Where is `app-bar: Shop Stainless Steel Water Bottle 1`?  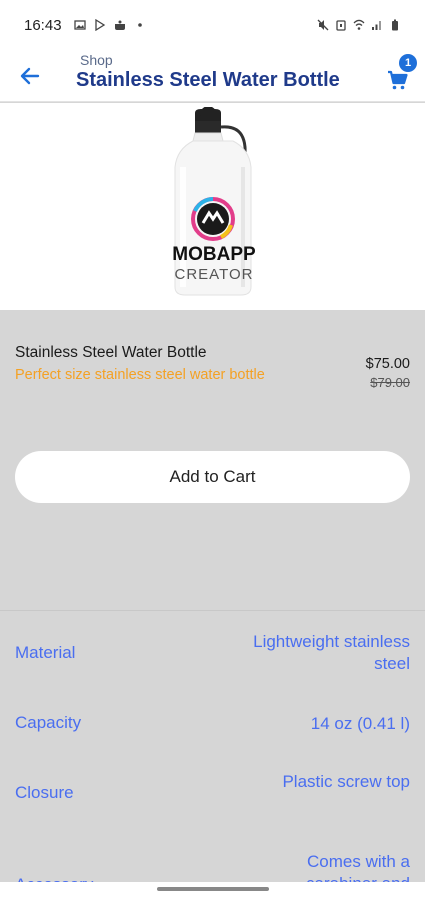
app-bar: Shop Stainless Steel Water Bottle 1 is located at coordinates (212, 76).